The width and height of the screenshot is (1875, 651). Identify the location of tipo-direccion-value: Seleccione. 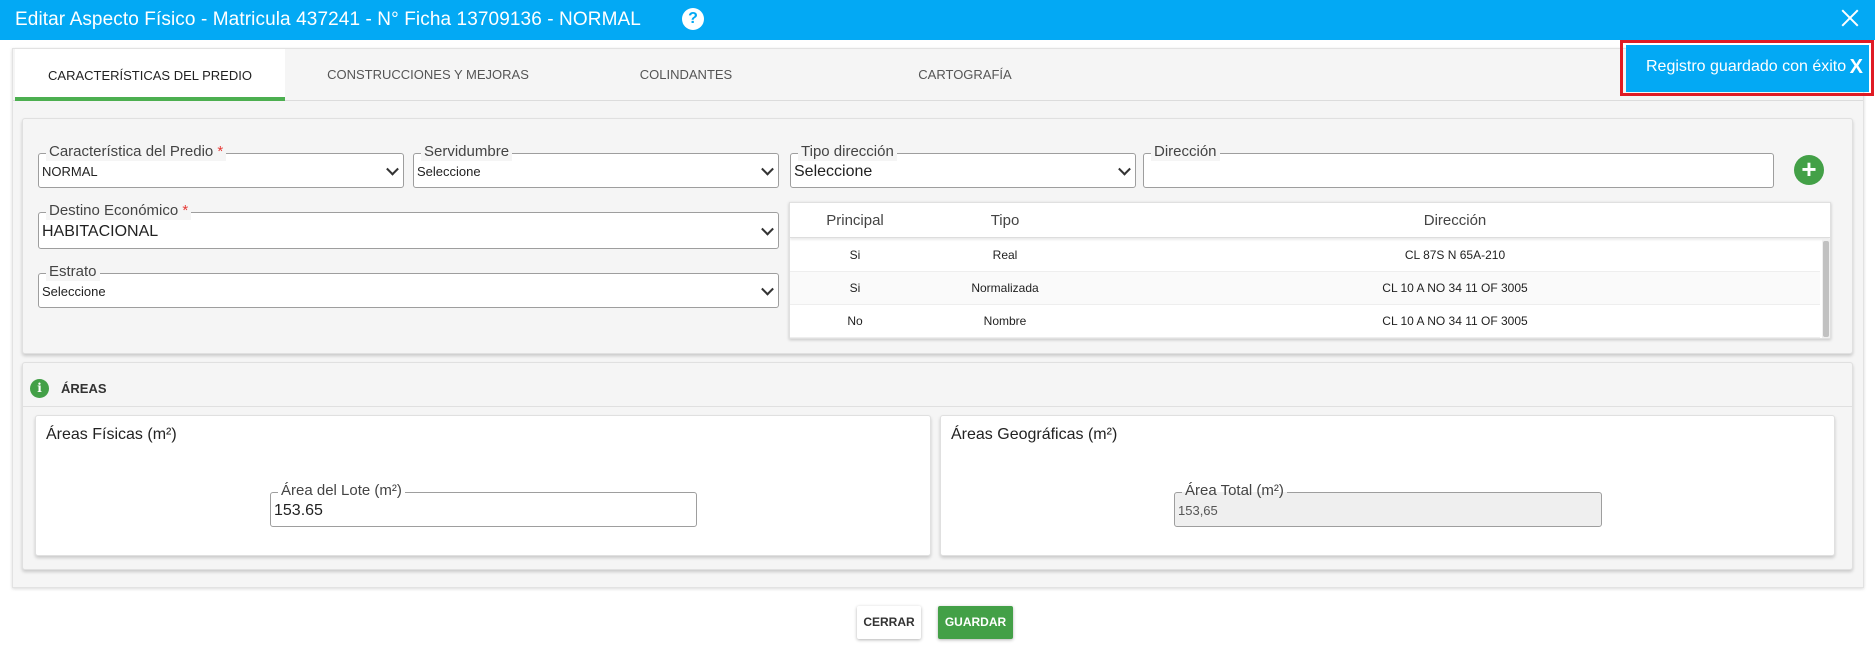
(833, 171).